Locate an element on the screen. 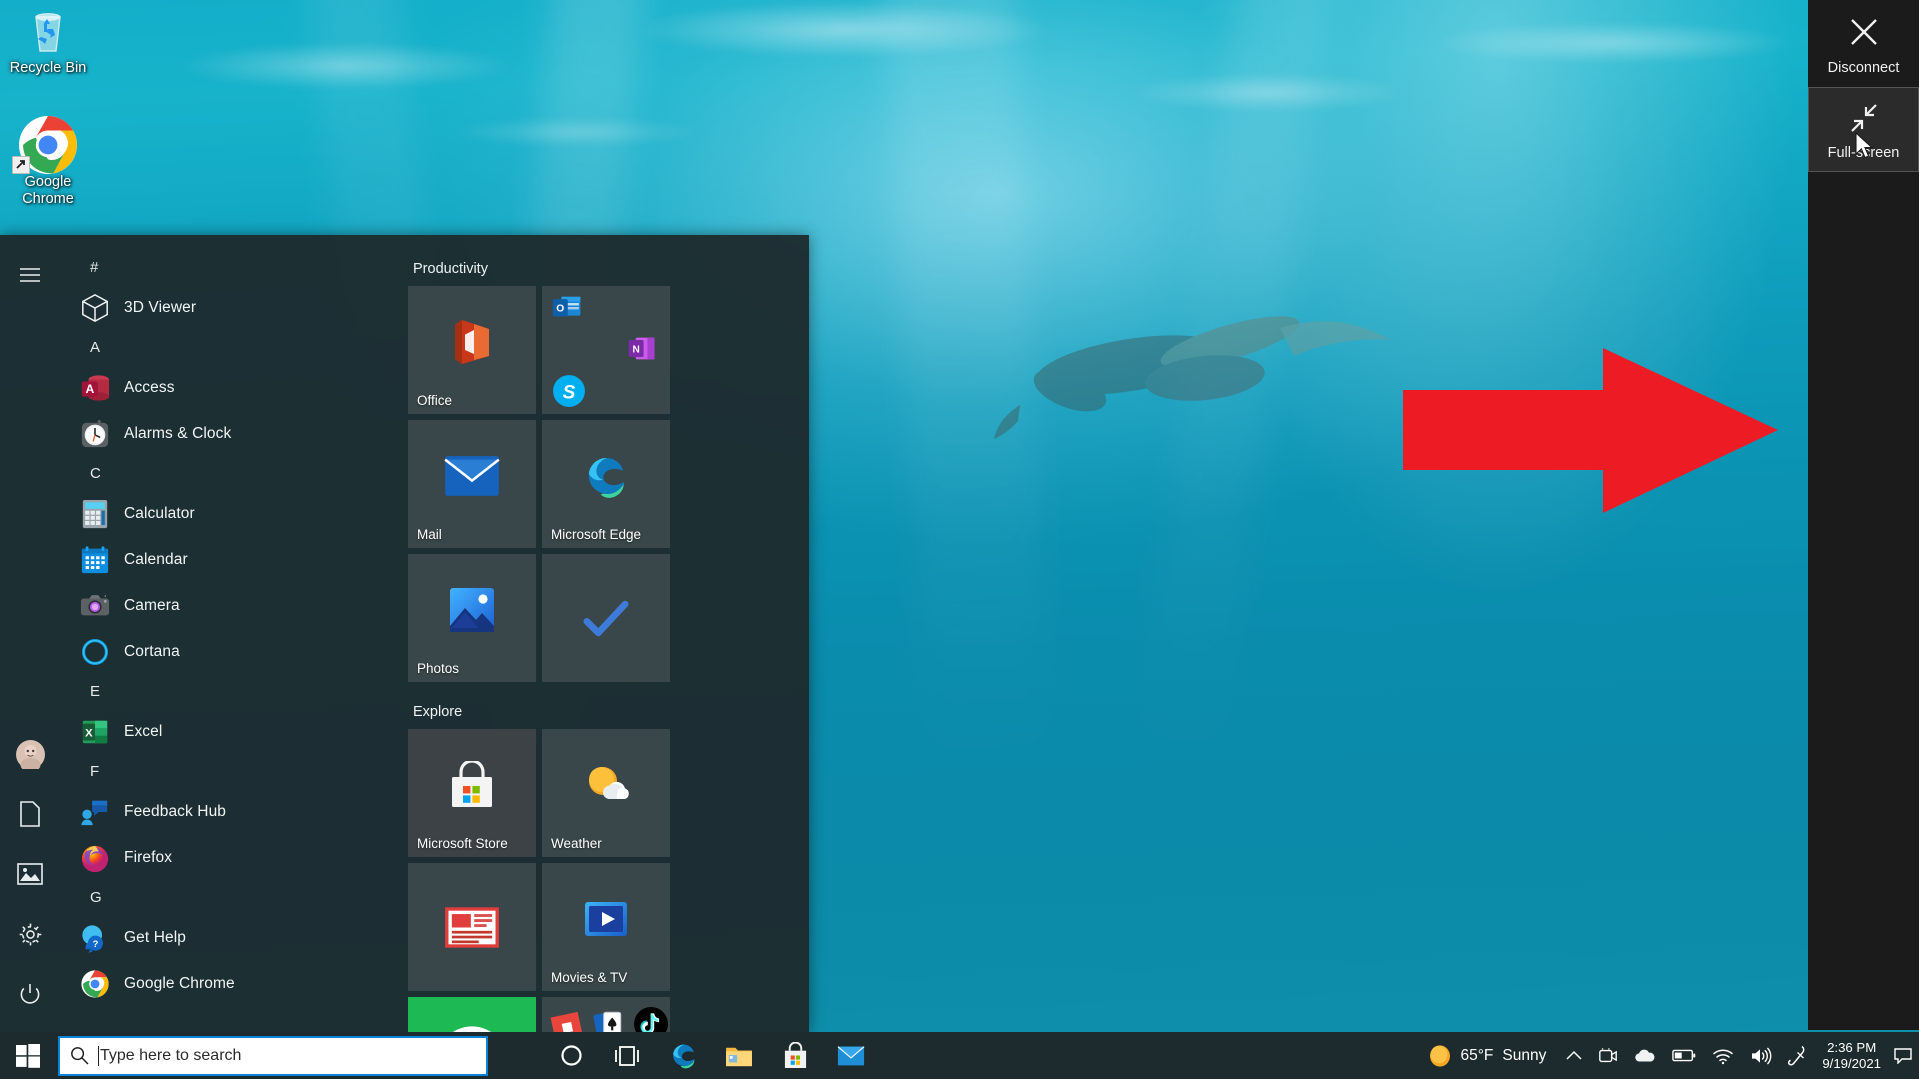 This screenshot has width=1919, height=1079. tile-grid: Microsoft StoreWeatherMovies & TVPsPlay is located at coordinates (604, 904).